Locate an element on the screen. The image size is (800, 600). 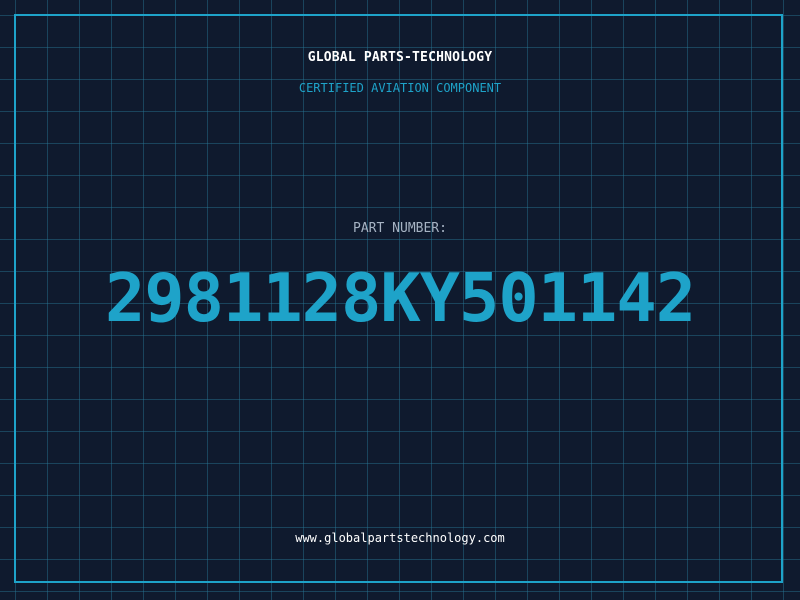
certification-subtitle: CERTIFIED AVIATION COMPONENT is located at coordinates (400, 88).